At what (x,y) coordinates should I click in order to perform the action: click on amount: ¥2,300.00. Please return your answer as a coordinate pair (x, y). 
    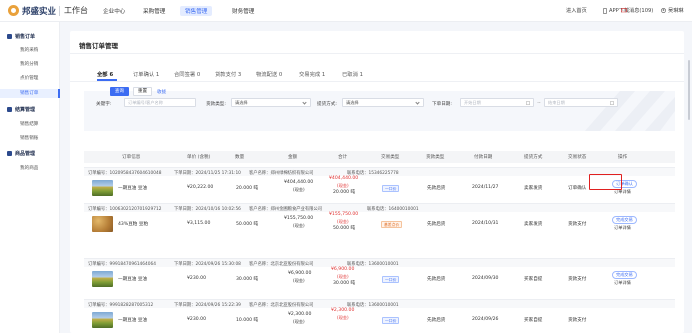
    Looking at the image, I should click on (300, 314).